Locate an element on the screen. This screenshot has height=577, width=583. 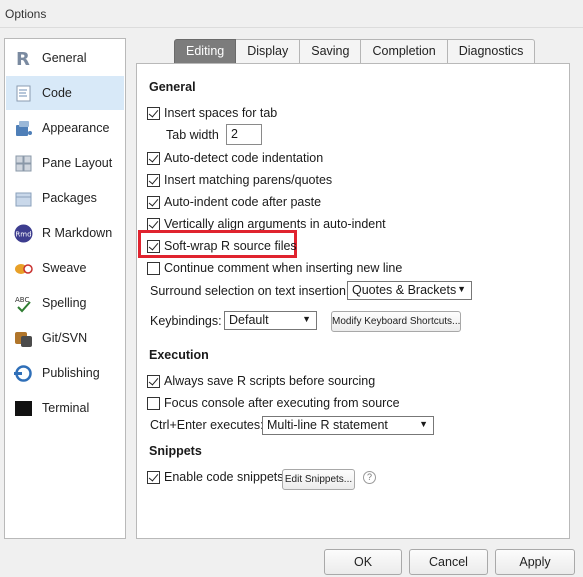
insert-spaces-label: Insert spaces for tab is located at coordinates (221, 113).